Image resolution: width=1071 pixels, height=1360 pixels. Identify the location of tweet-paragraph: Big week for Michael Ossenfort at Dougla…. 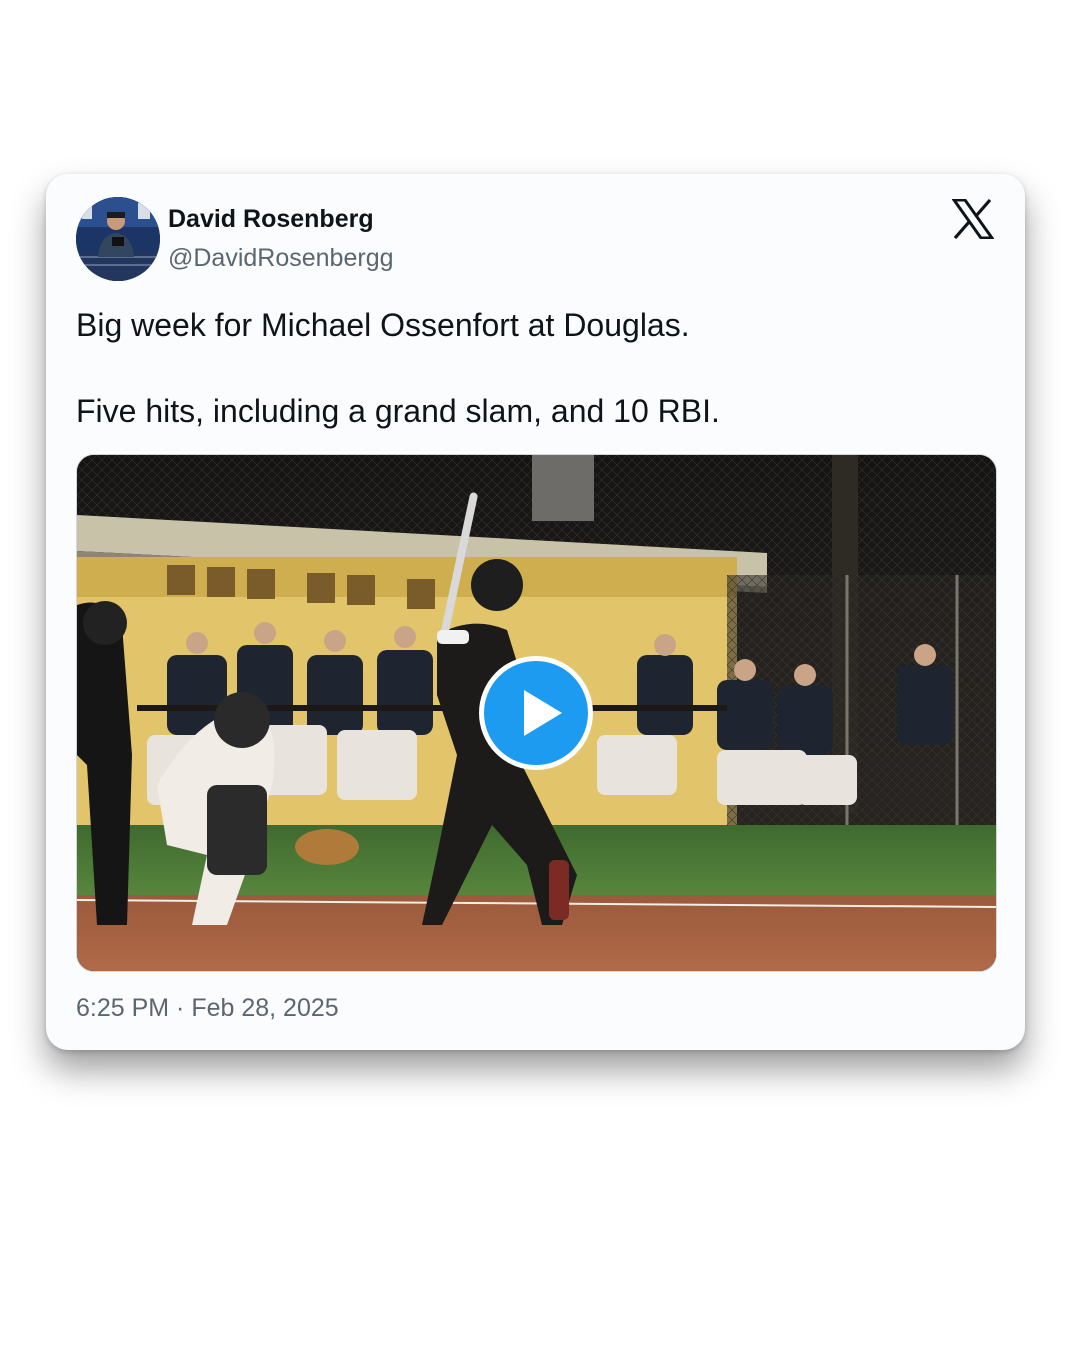
(383, 325).